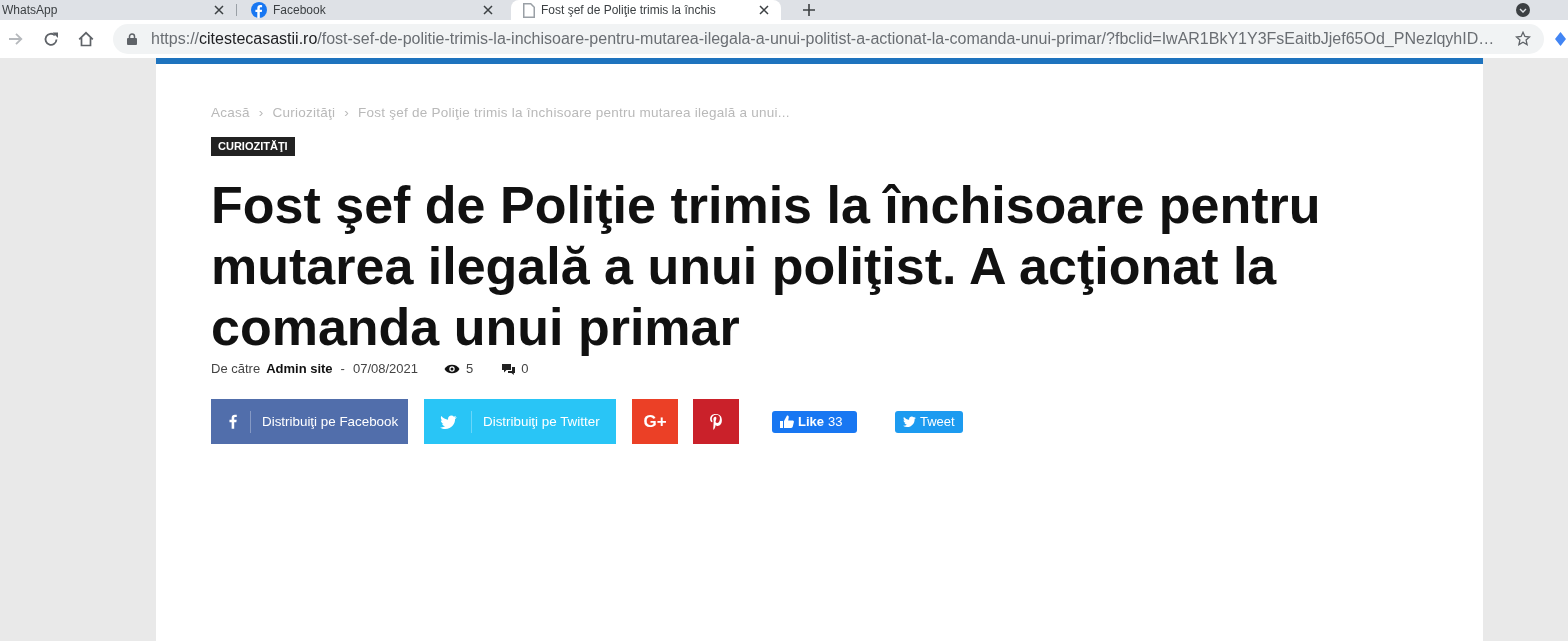 This screenshot has width=1568, height=641. I want to click on like-button: Like 33, so click(814, 421).